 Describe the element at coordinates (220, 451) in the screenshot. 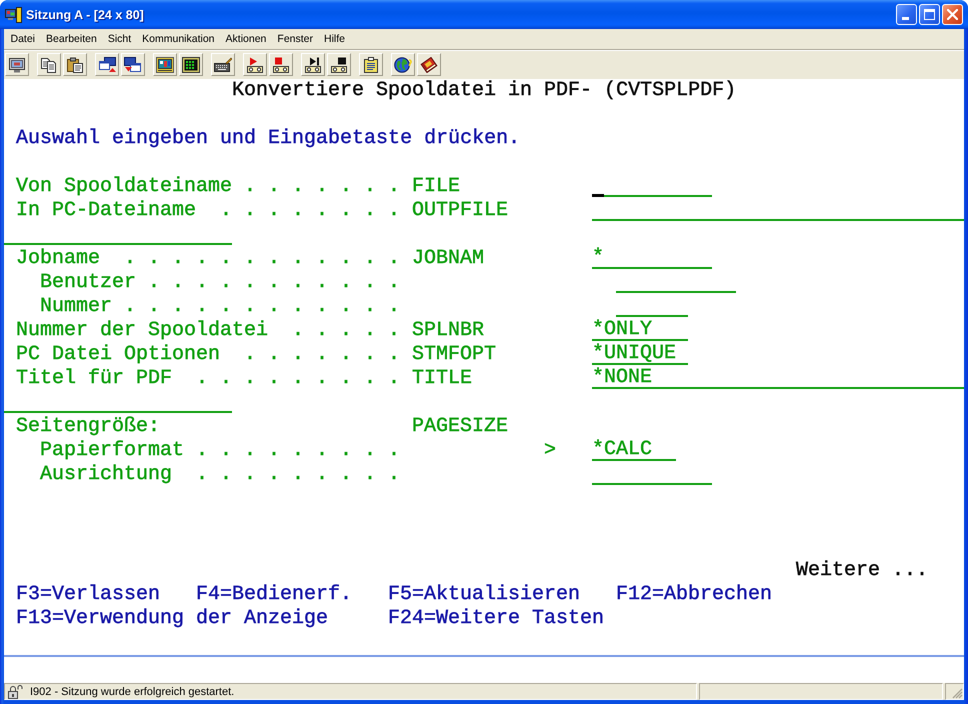

I see `parameter-label: Papierformat . . . . . . . . .` at that location.